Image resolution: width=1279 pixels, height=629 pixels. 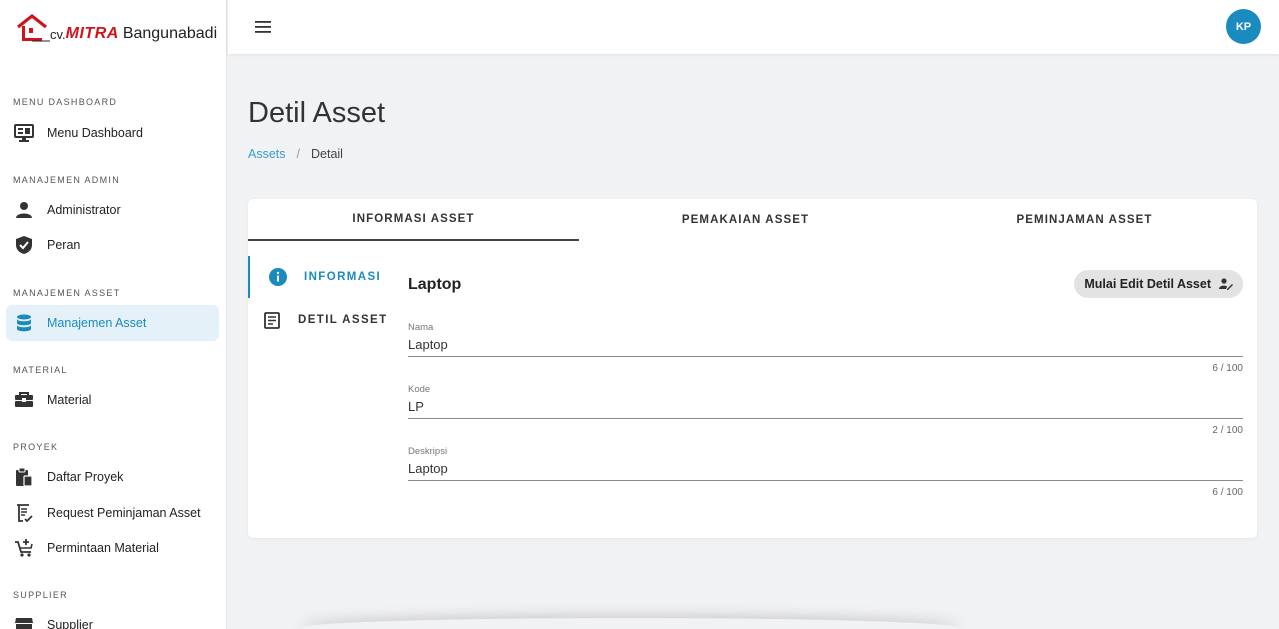 I want to click on sidebar-item-label: Menu Dashboard, so click(x=95, y=133).